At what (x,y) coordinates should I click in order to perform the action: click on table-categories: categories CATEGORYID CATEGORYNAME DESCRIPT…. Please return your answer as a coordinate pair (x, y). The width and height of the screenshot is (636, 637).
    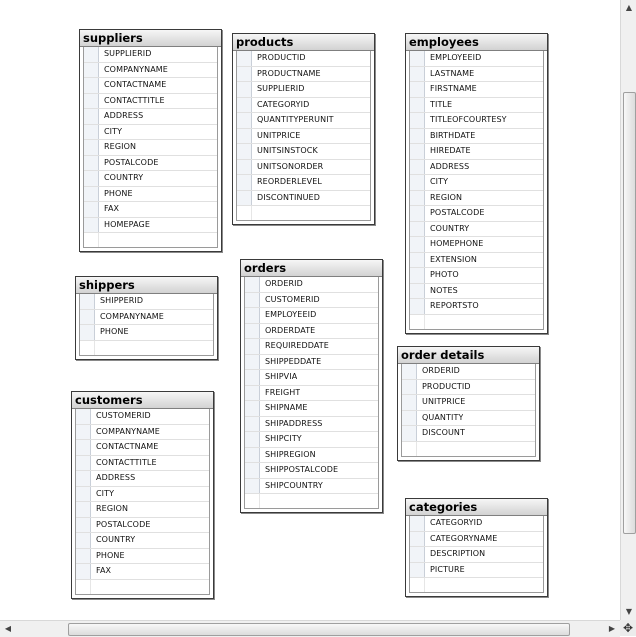
    Looking at the image, I should click on (476, 547).